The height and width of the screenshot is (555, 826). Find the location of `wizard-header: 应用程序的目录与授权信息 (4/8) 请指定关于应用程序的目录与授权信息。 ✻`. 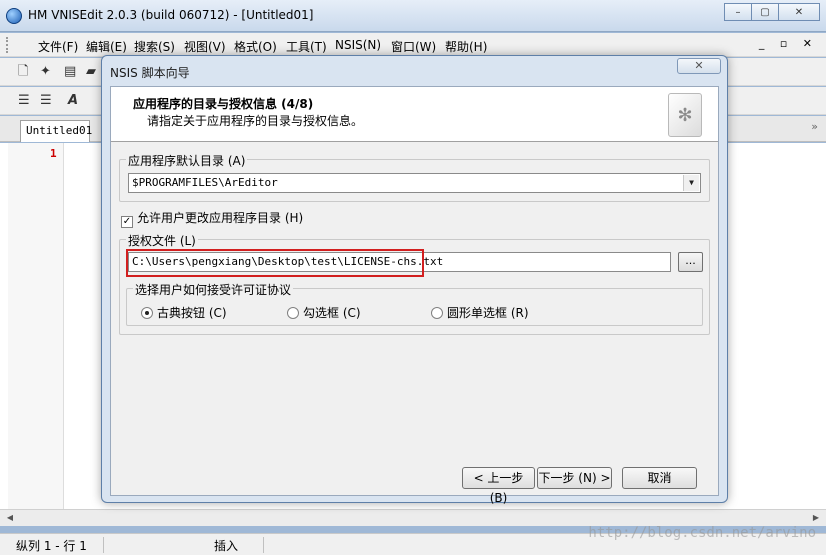

wizard-header: 应用程序的目录与授权信息 (4/8) 请指定关于应用程序的目录与授权信息。 ✻ is located at coordinates (414, 114).